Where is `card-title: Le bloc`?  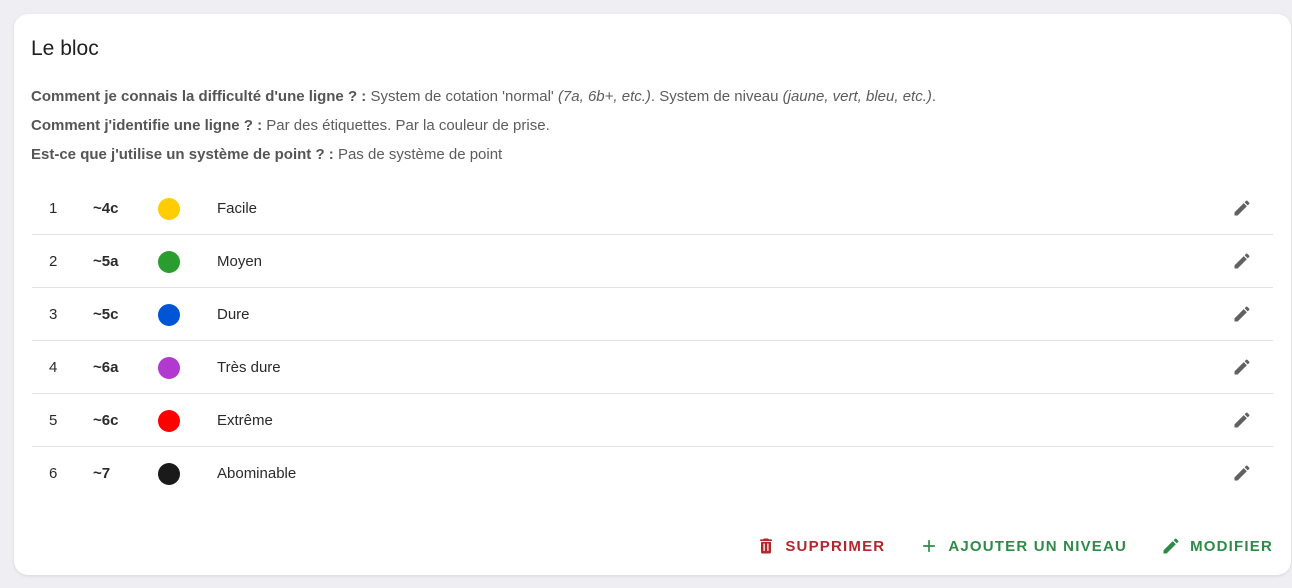
card-title: Le bloc is located at coordinates (65, 48).